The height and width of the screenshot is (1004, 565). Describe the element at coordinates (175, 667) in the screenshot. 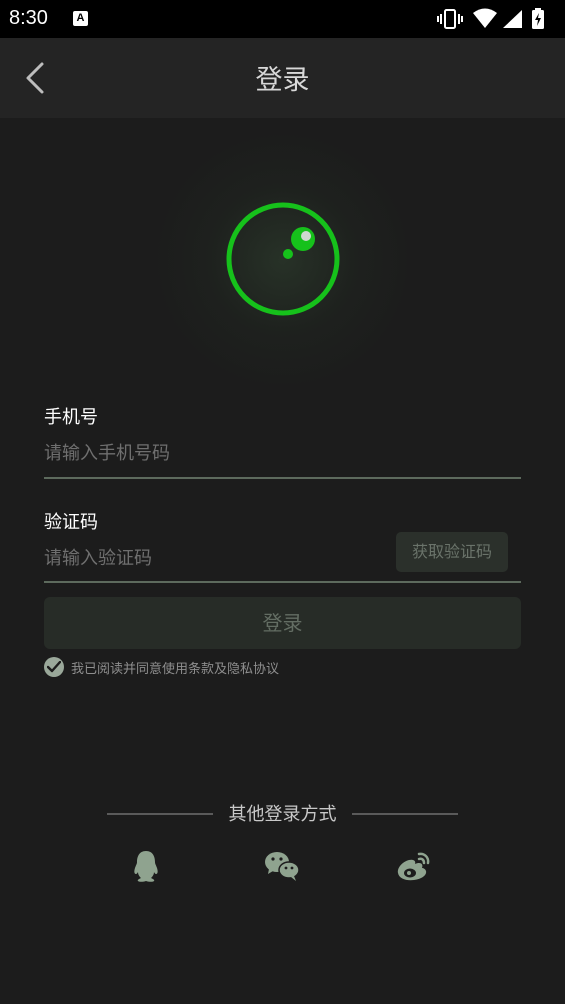

I see `agreement-text: 我已阅读并同意使用条款及隐私协议` at that location.